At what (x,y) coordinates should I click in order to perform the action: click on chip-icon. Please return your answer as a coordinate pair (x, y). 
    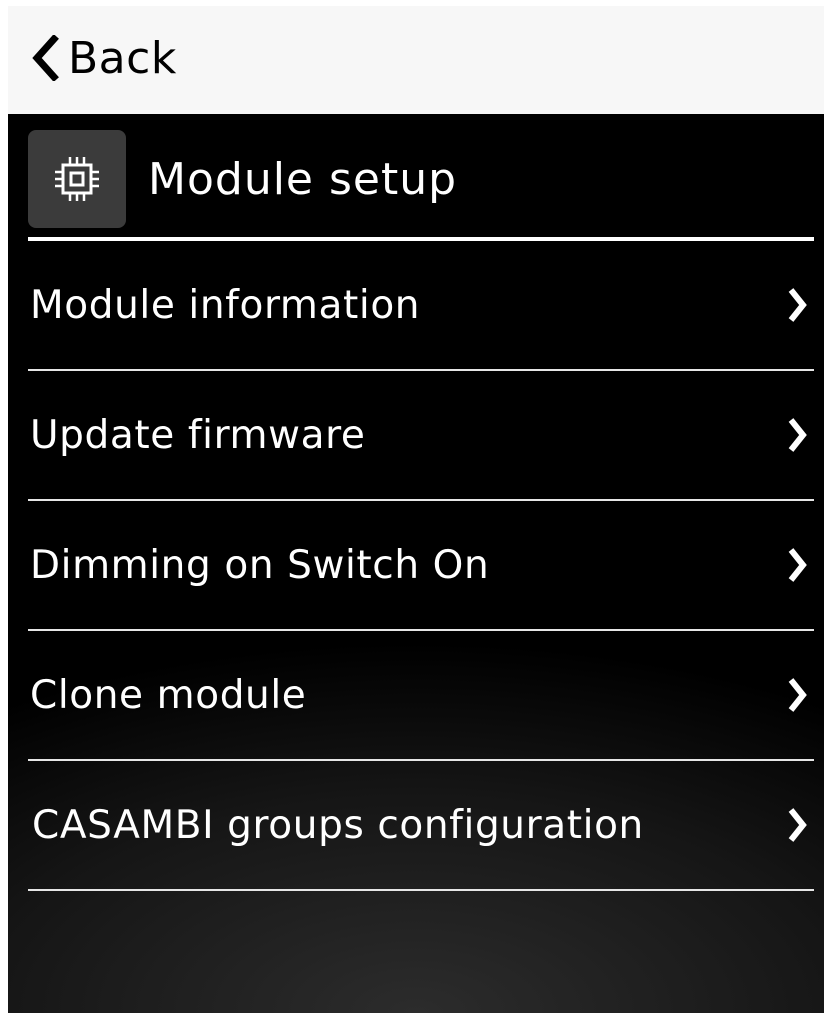
    Looking at the image, I should click on (77, 179).